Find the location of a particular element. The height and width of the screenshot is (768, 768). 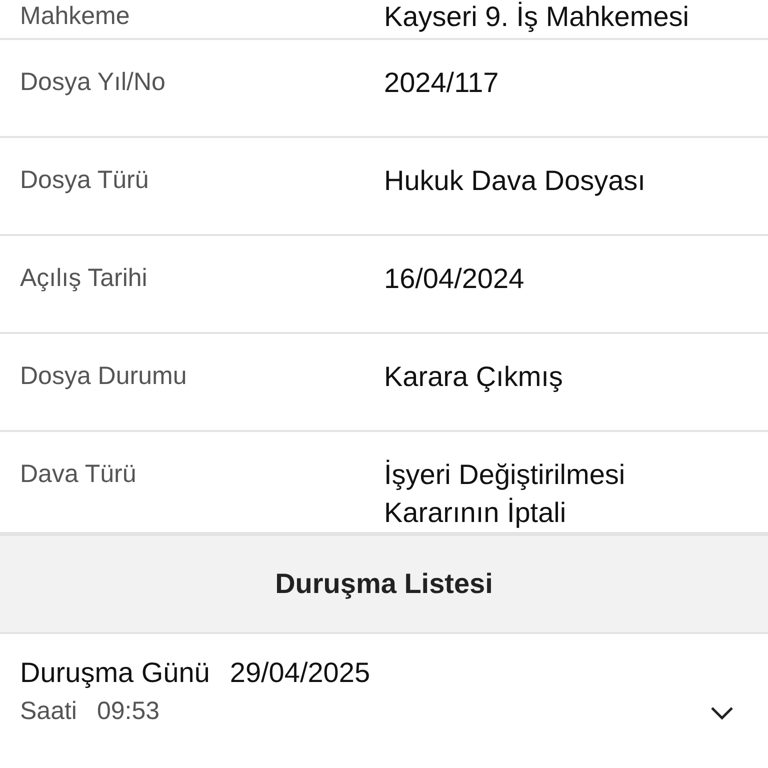

field-value: 16/04/2024 is located at coordinates (455, 279).